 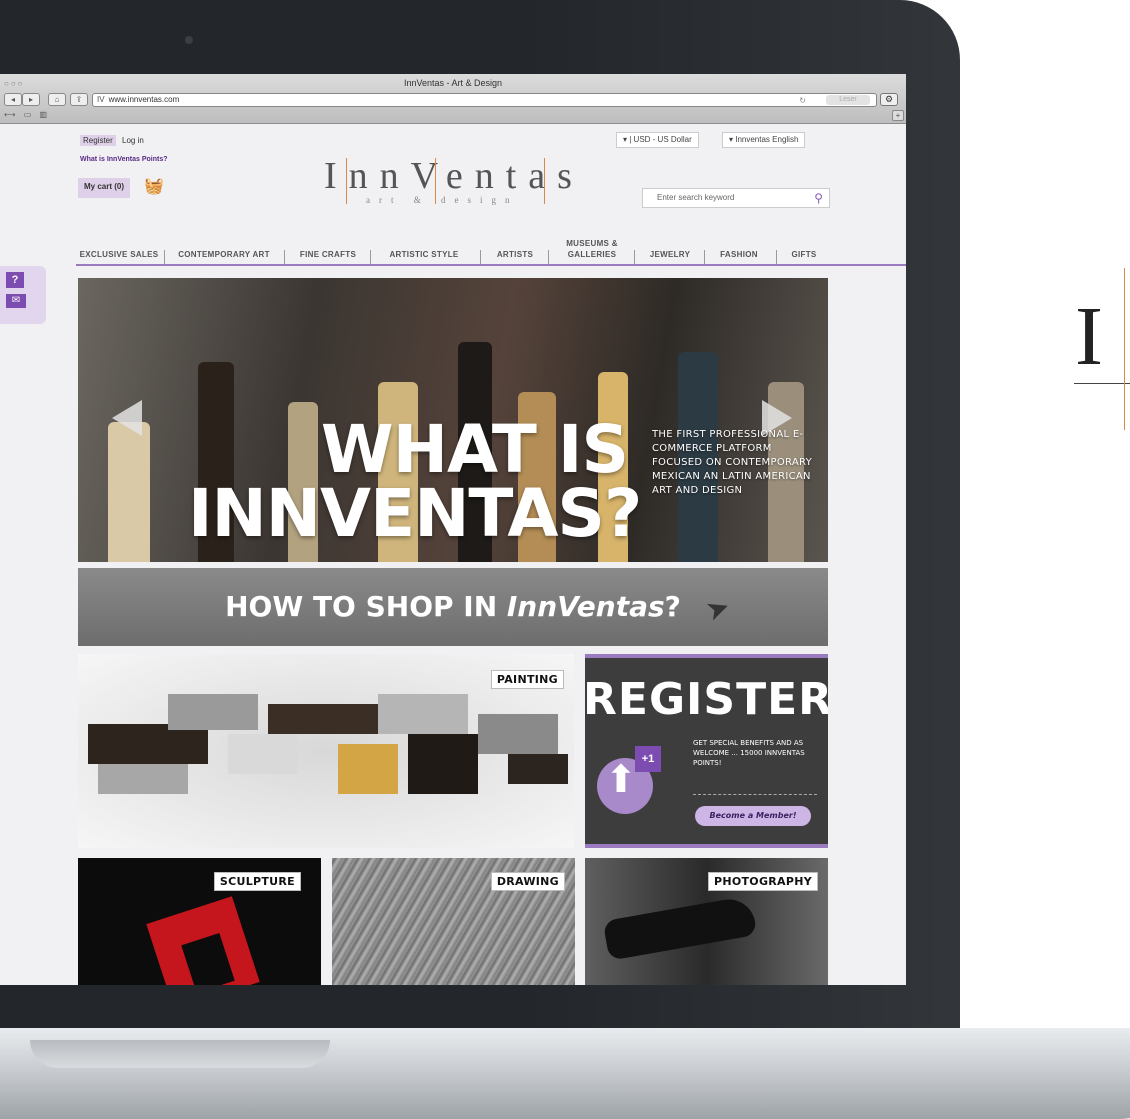 What do you see at coordinates (442, 200) in the screenshot?
I see `logo-subtitle: art & design` at bounding box center [442, 200].